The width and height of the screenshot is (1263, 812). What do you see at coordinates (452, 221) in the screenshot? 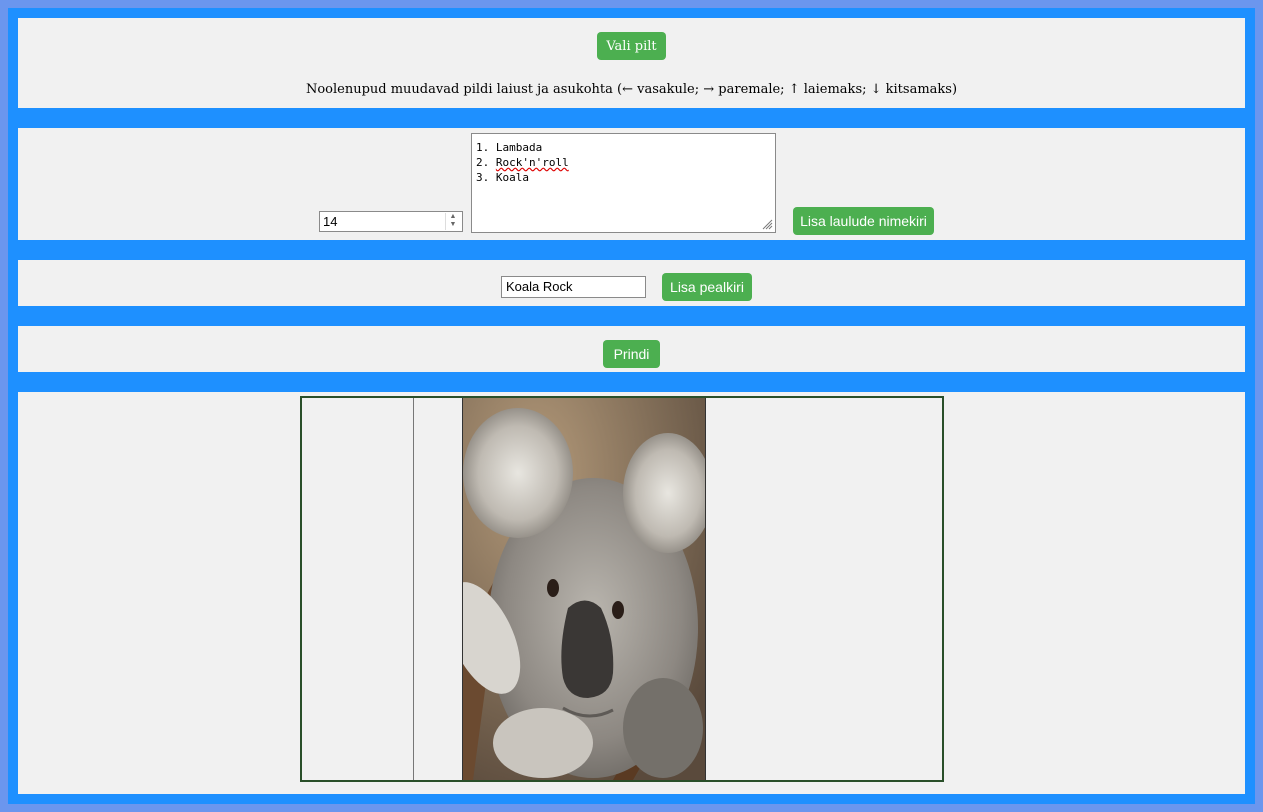
I see `spinner-icon: ▲ ▼` at bounding box center [452, 221].